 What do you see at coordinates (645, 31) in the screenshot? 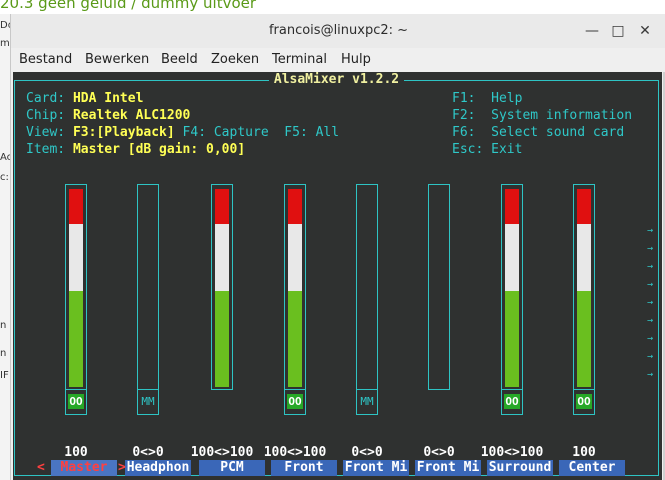
I see `close-button: ✕` at bounding box center [645, 31].